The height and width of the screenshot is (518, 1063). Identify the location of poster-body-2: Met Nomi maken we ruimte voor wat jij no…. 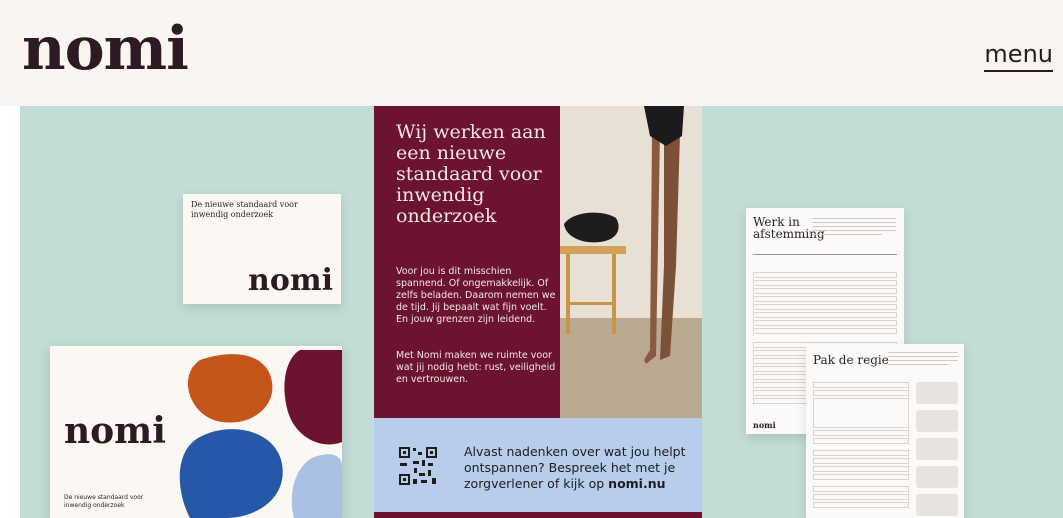
(476, 367).